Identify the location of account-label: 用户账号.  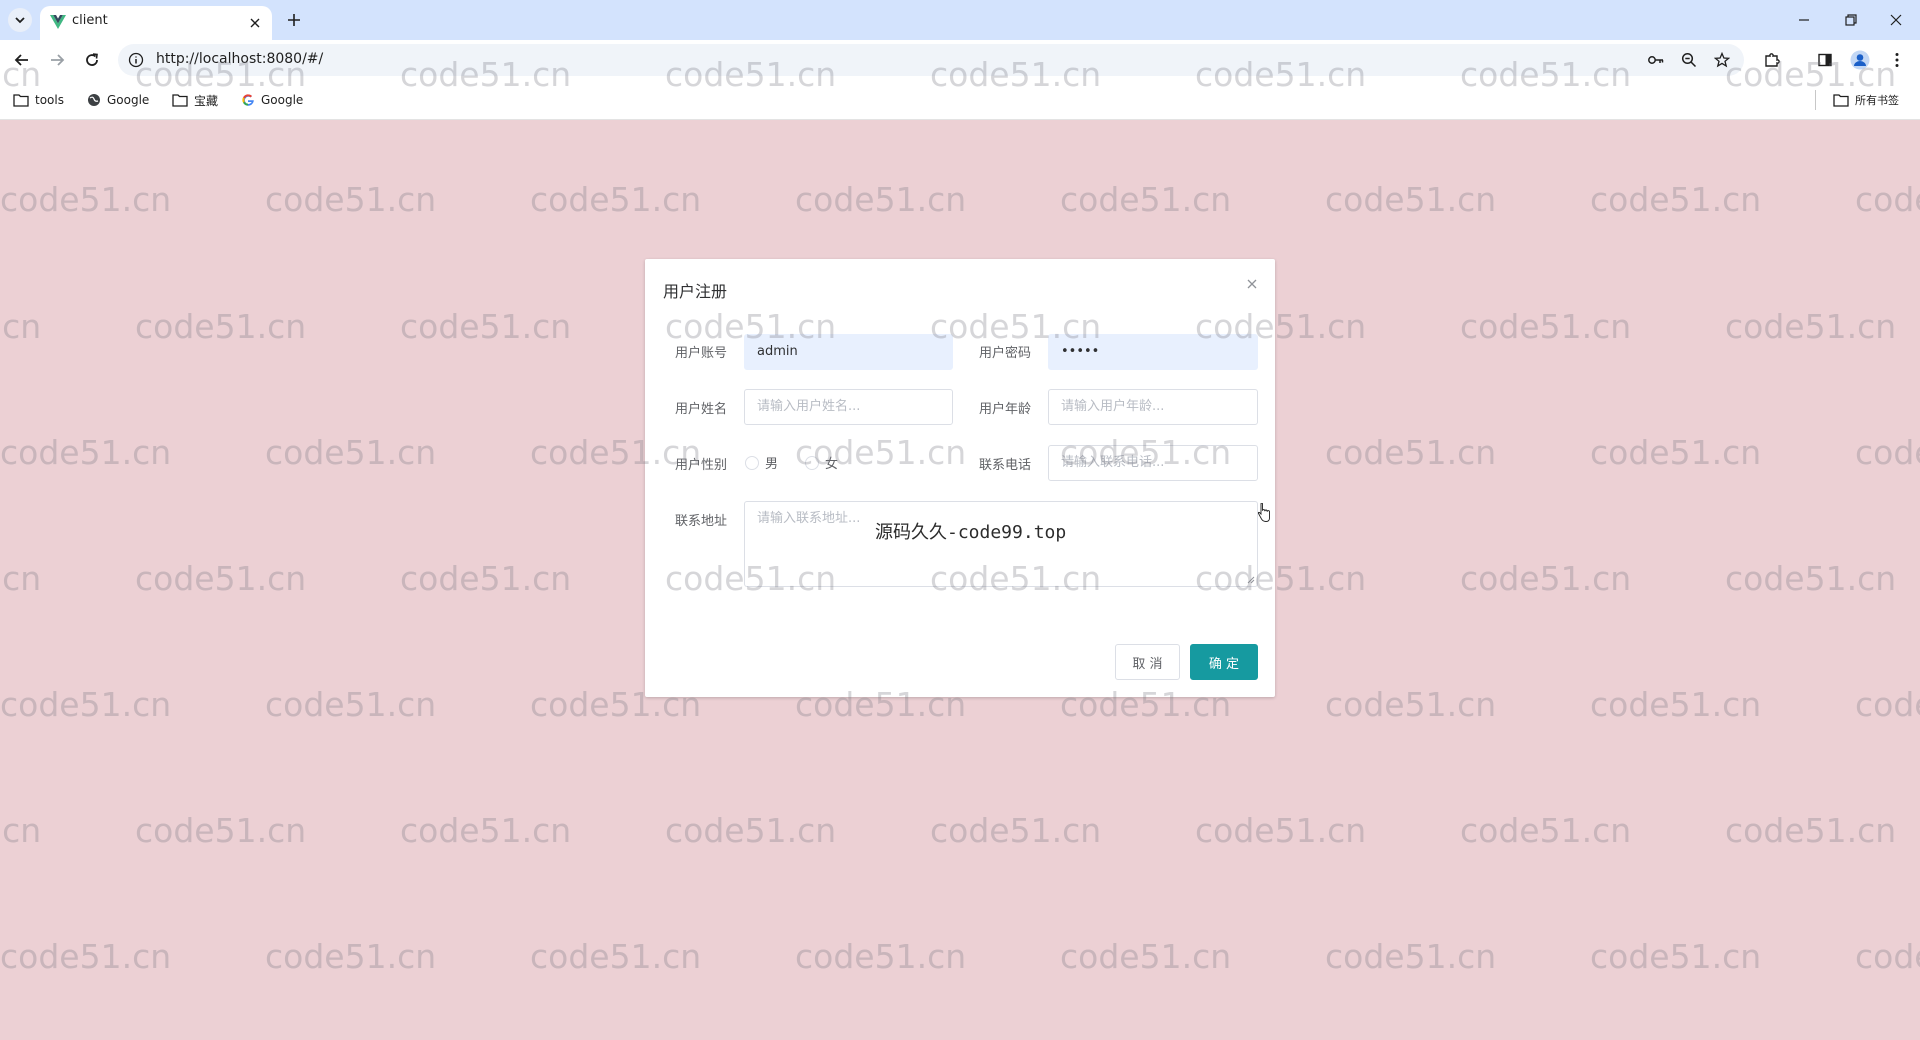
(700, 353).